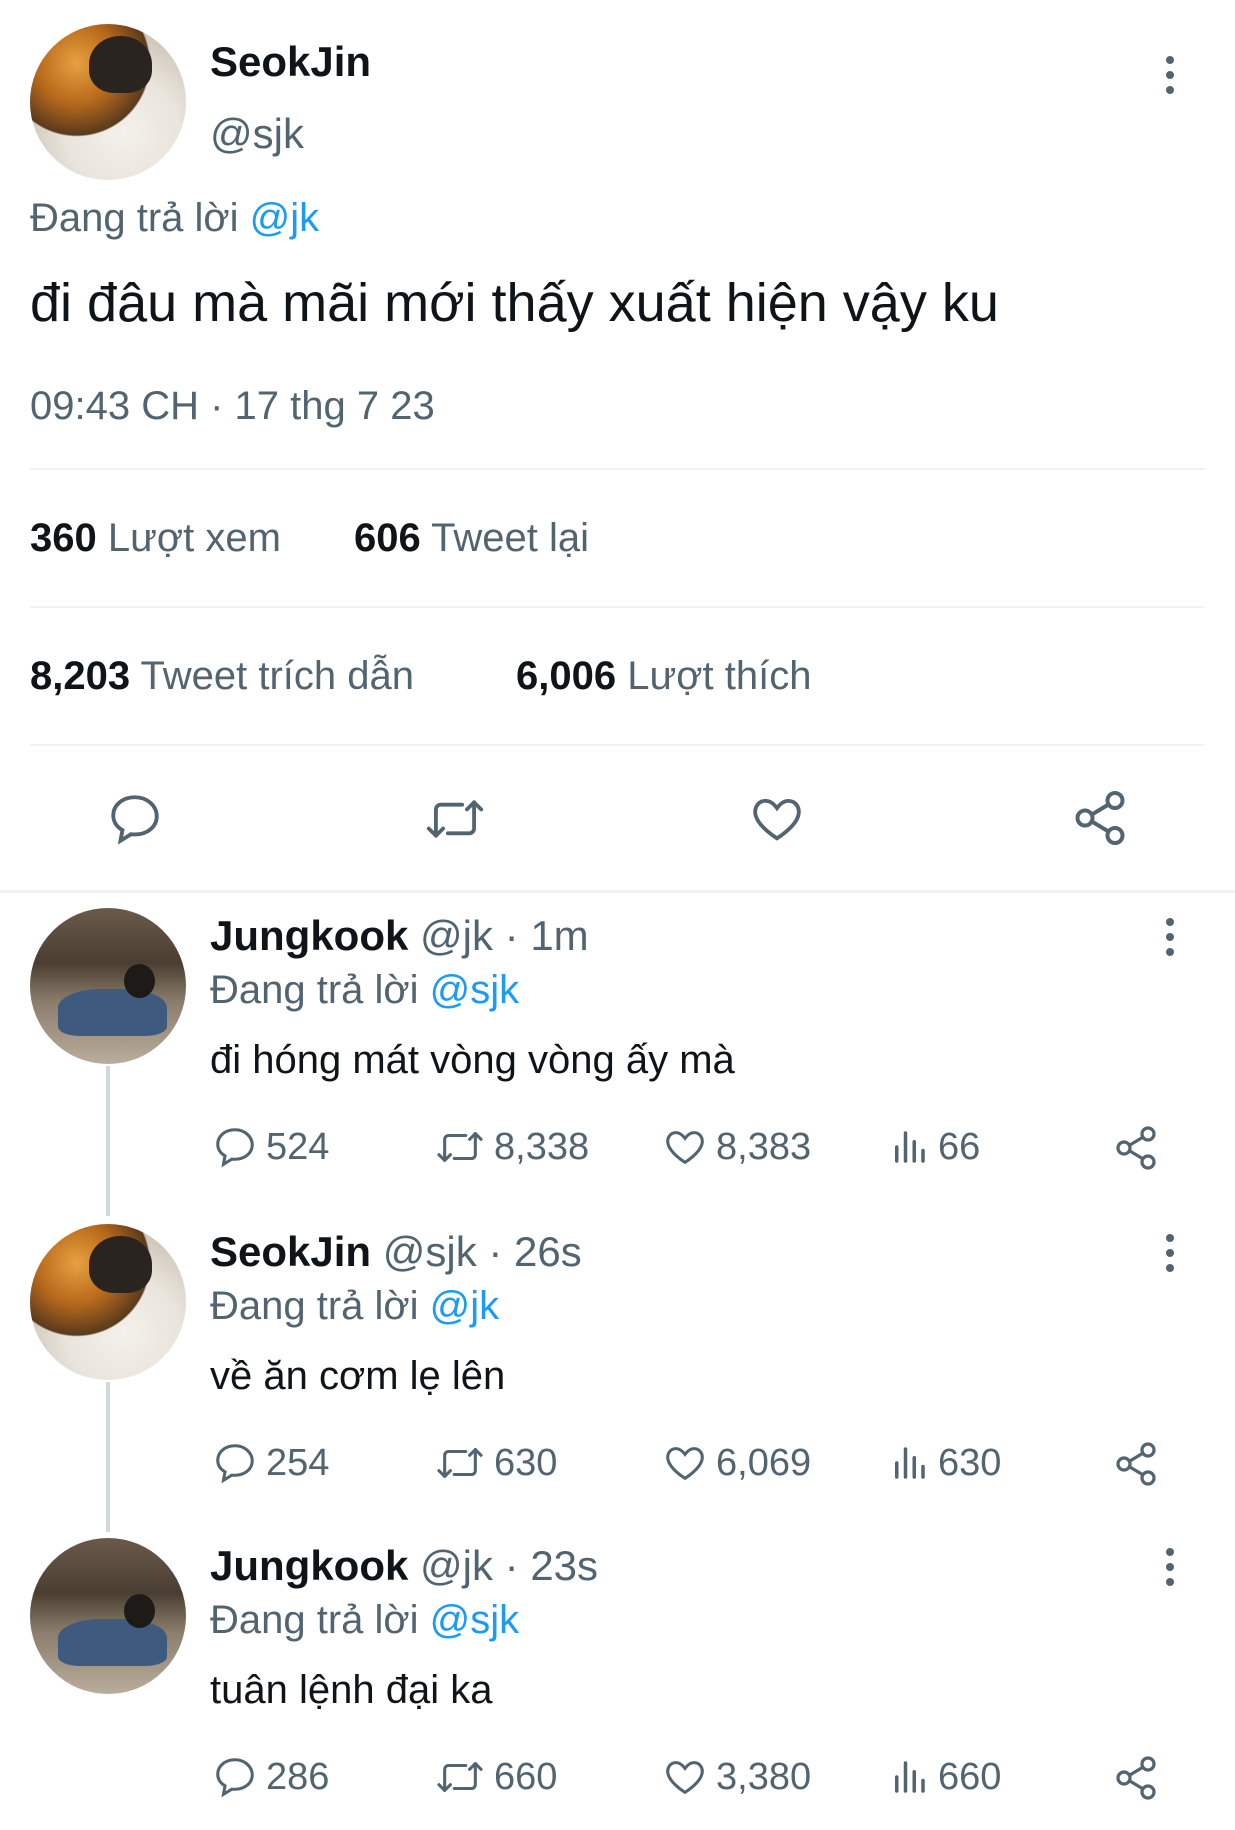 Image resolution: width=1235 pixels, height=1830 pixels. Describe the element at coordinates (298, 1146) in the screenshot. I see `reply-count: 524` at that location.